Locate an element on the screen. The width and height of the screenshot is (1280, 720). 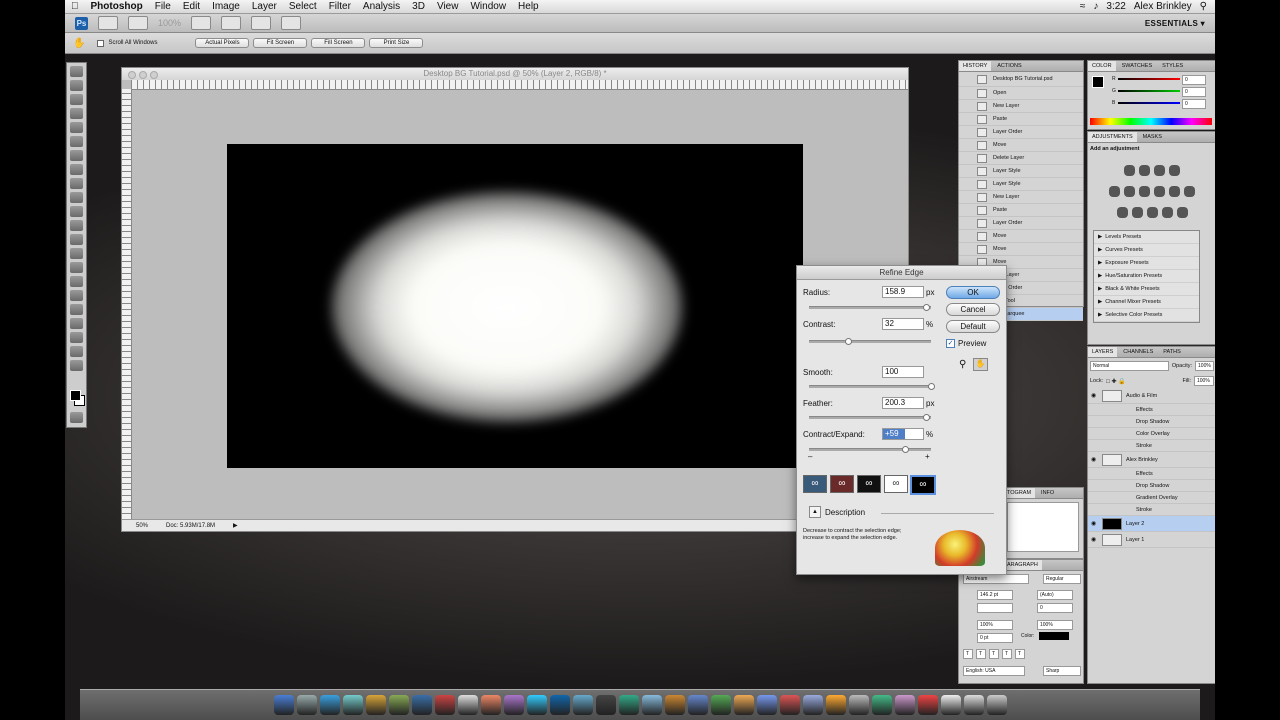
document-icon is located at coordinates (950, 705).